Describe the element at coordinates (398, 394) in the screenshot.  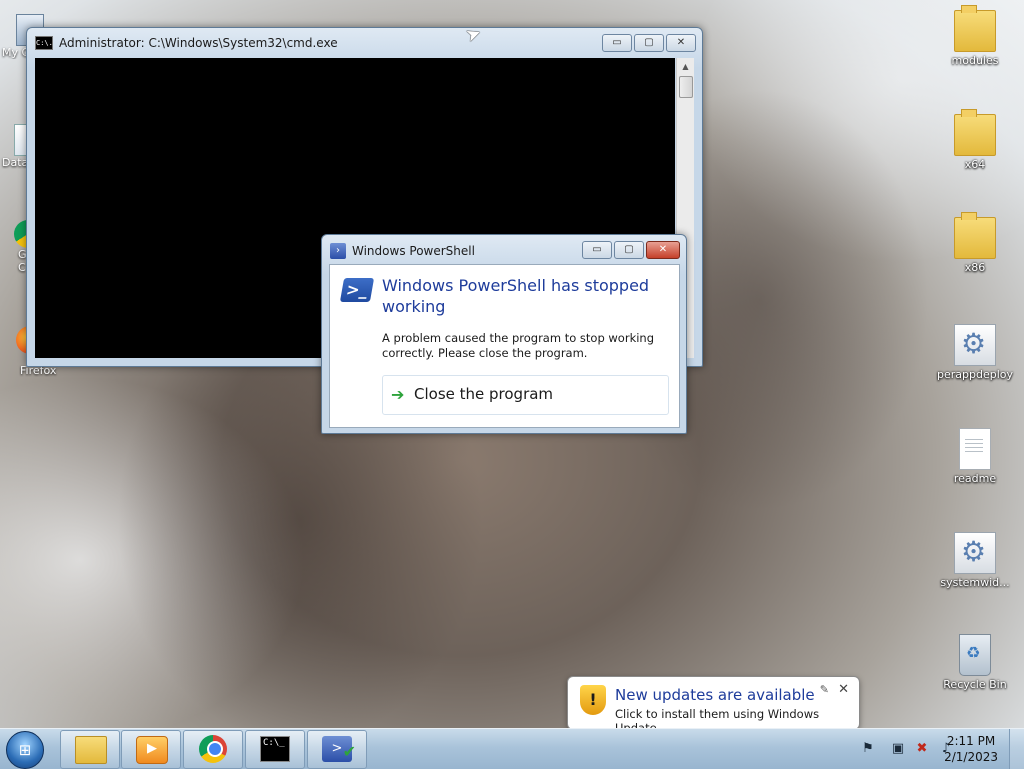
I see `green-arrow-icon: ➔` at that location.